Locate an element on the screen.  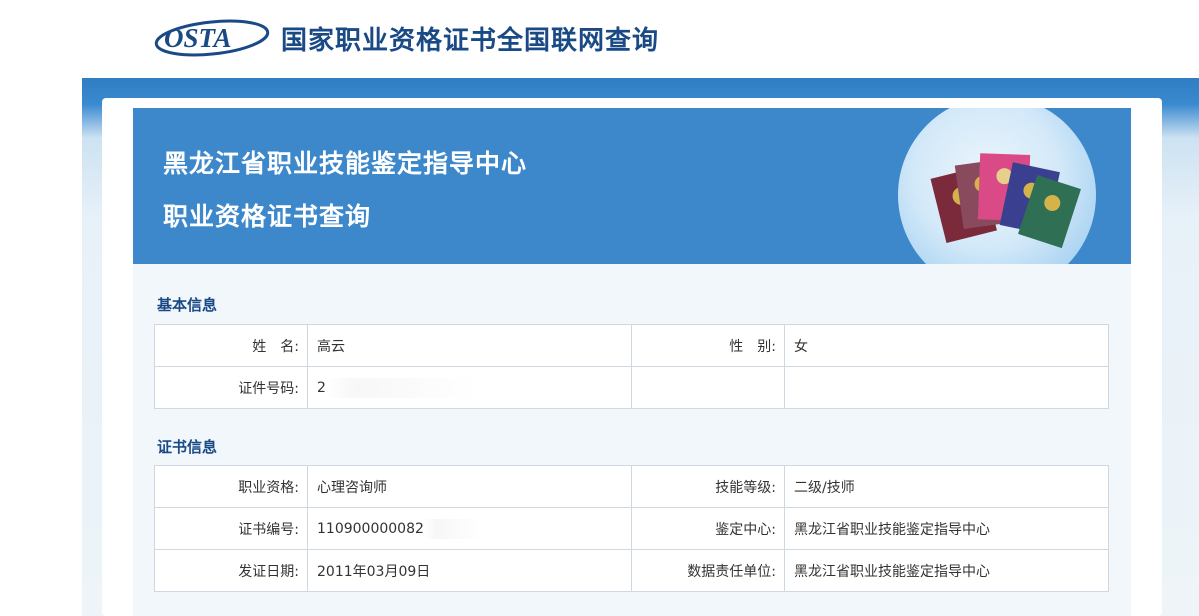
table-row: 证件号码: 2 is located at coordinates (631, 387).